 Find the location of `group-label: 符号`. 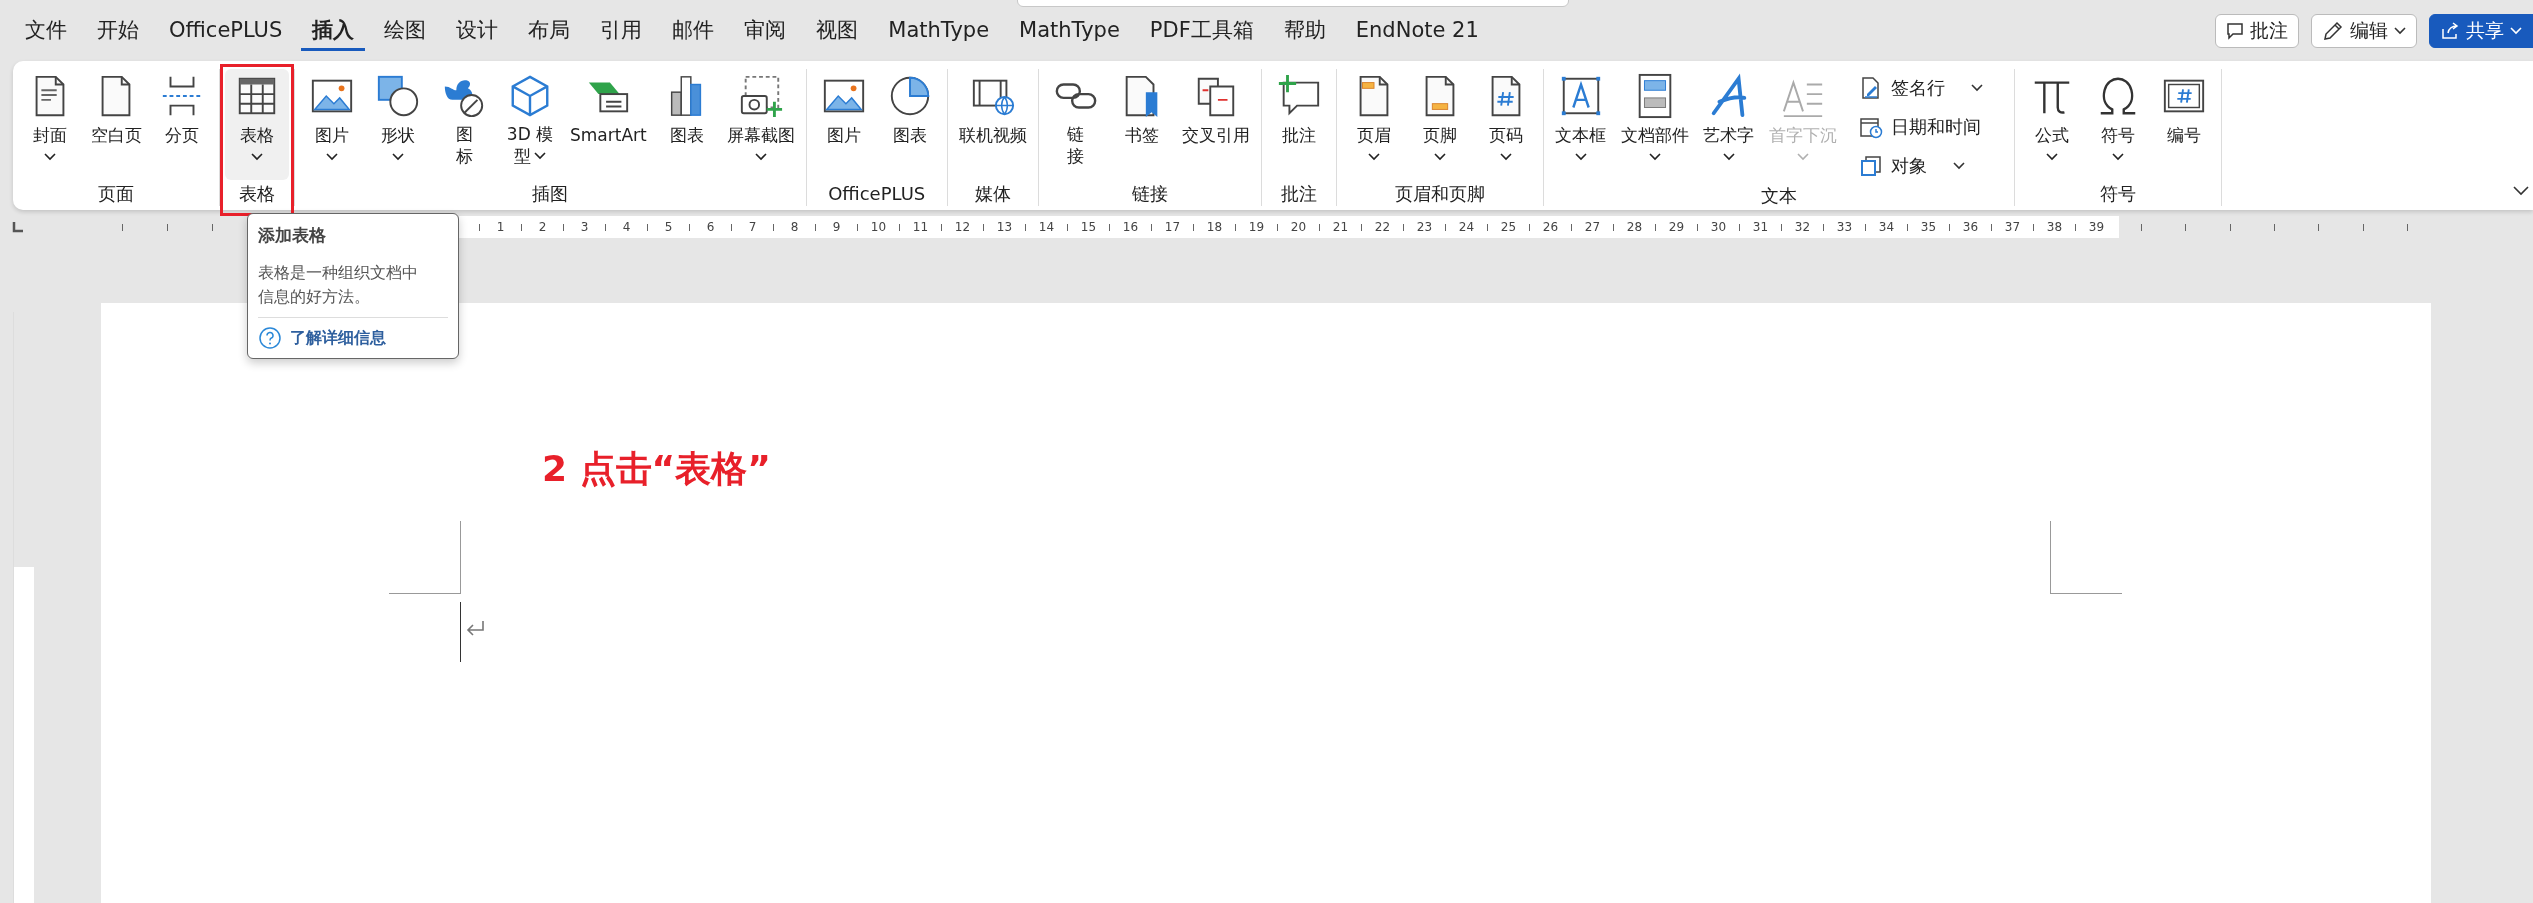

group-label: 符号 is located at coordinates (2117, 194).